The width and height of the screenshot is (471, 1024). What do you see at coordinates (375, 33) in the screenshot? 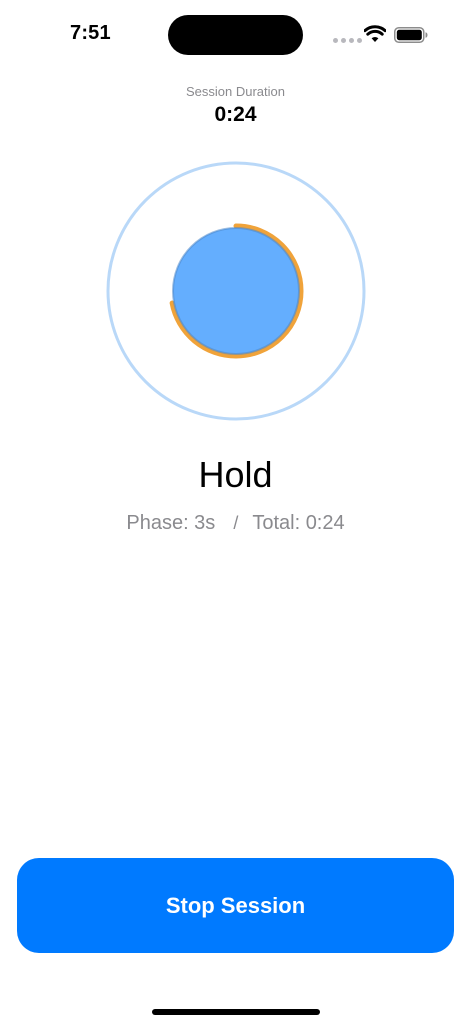
I see `wifi-icon` at bounding box center [375, 33].